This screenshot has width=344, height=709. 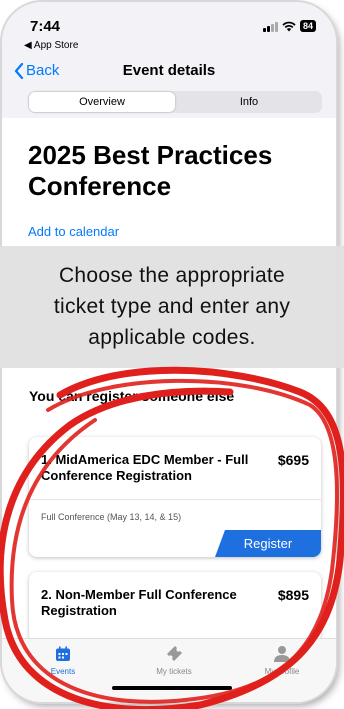 I want to click on tab-label: Events, so click(x=63, y=671).